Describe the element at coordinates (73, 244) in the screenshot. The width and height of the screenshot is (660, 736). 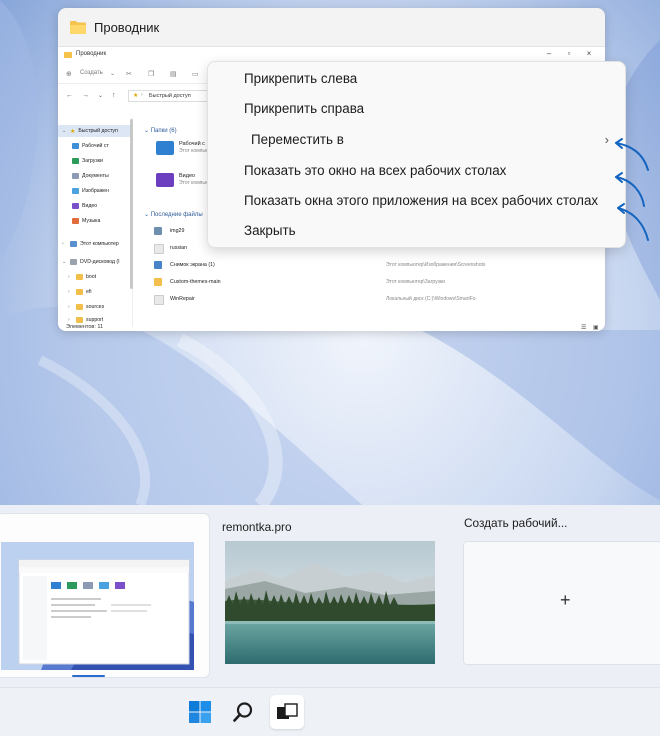
I see `pc-icon` at that location.